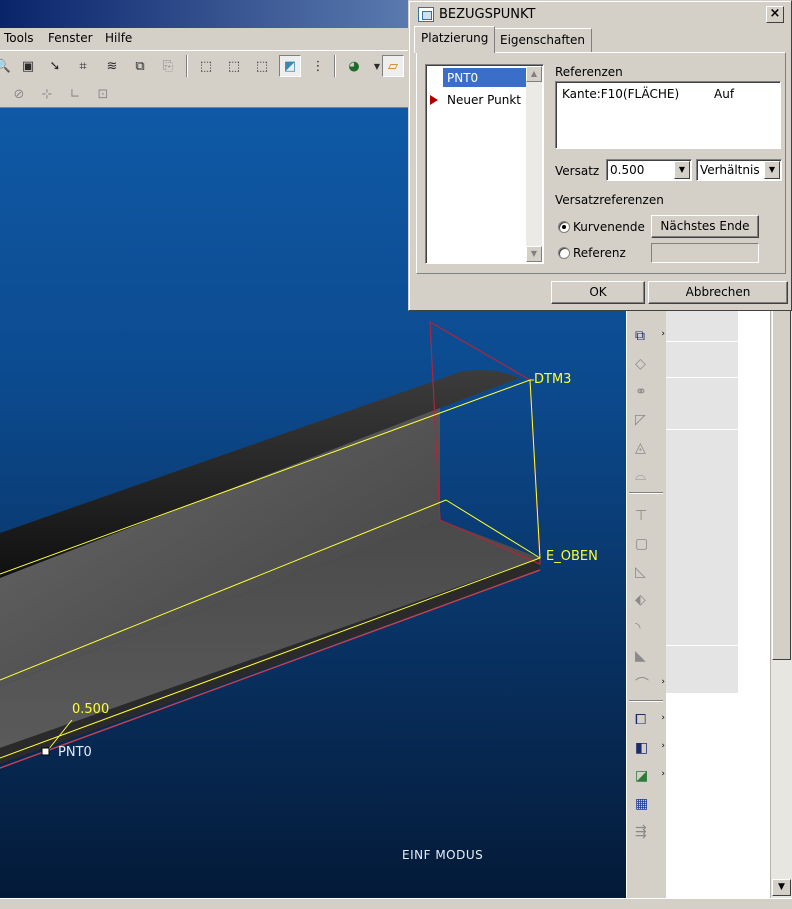 The image size is (792, 909). Describe the element at coordinates (668, 115) in the screenshot. I see `references-collector: Kante:F10(FLÄCHE) Auf` at that location.